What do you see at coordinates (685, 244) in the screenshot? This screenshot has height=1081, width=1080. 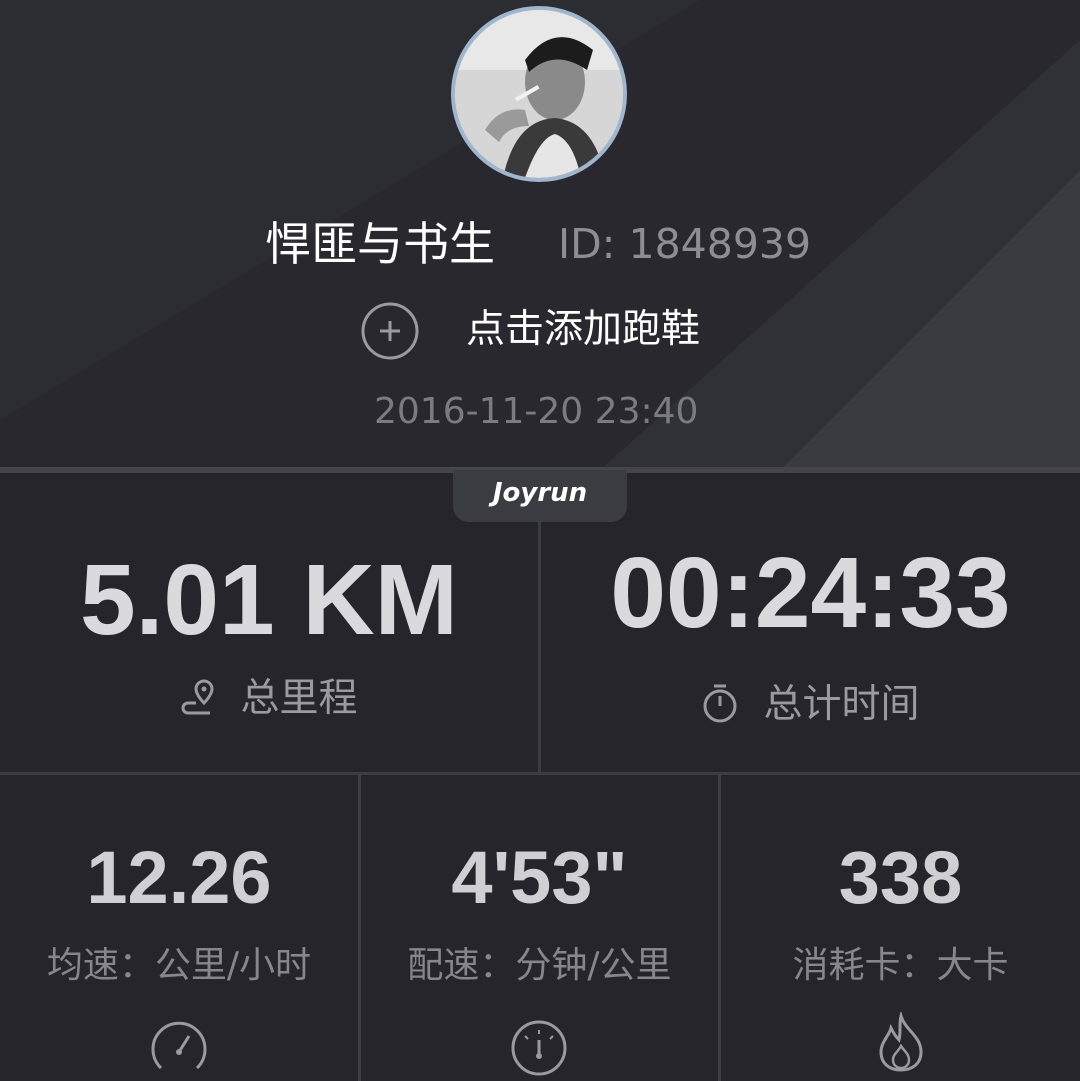 I see `user-id: ID: 1848939` at bounding box center [685, 244].